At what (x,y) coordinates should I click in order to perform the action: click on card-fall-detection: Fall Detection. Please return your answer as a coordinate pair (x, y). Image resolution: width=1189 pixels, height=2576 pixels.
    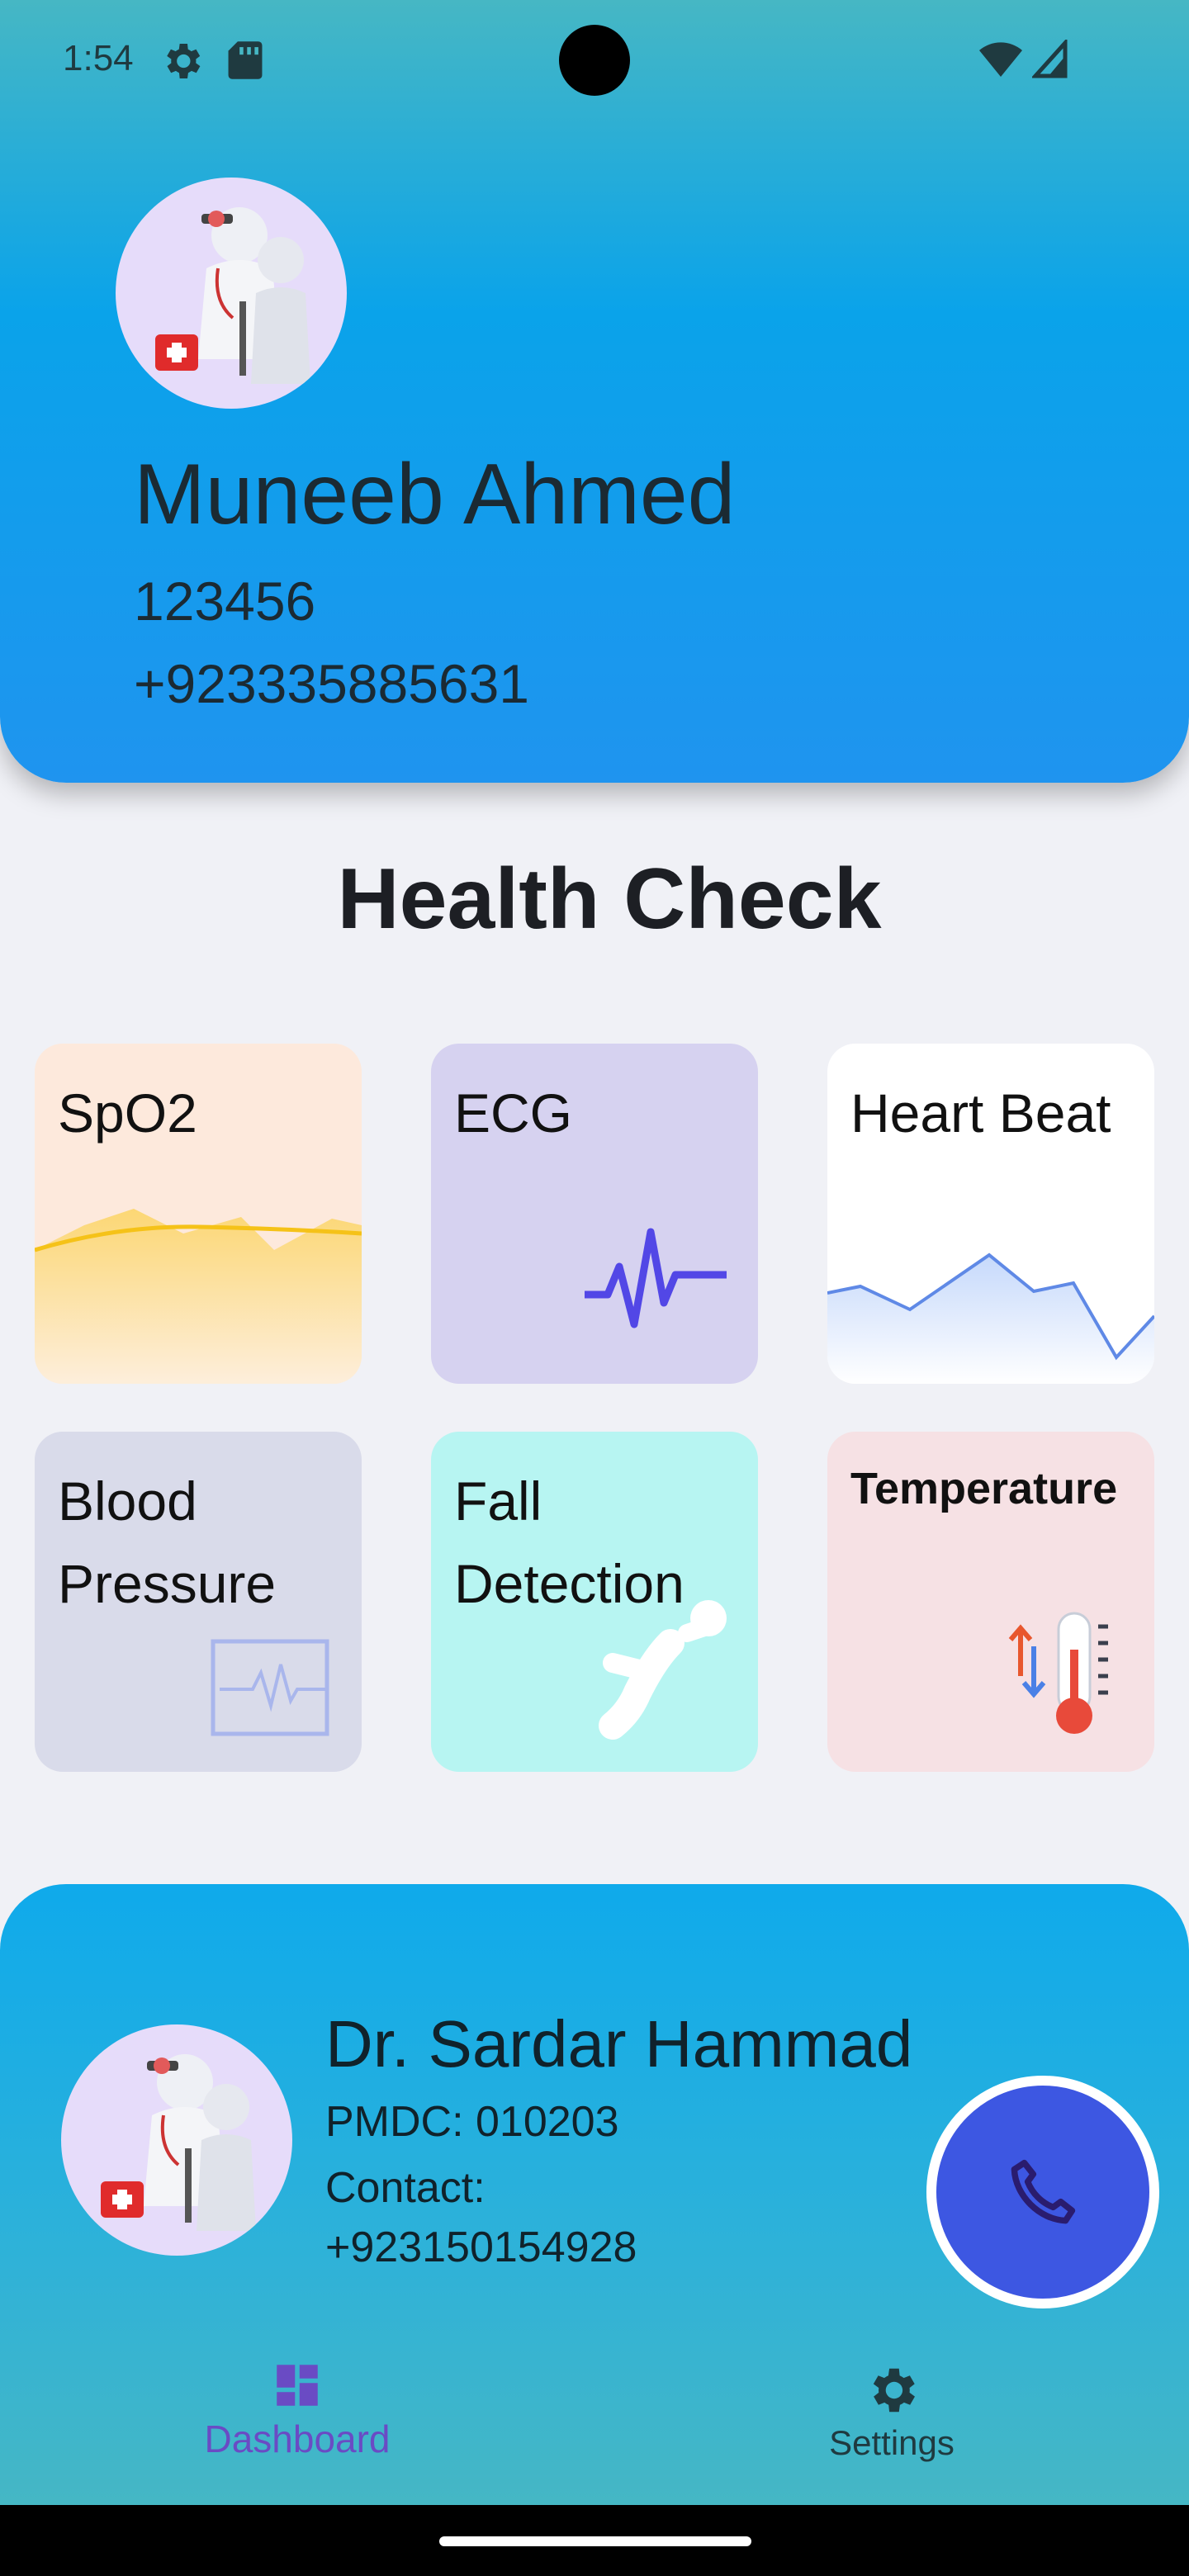
    Looking at the image, I should click on (594, 1602).